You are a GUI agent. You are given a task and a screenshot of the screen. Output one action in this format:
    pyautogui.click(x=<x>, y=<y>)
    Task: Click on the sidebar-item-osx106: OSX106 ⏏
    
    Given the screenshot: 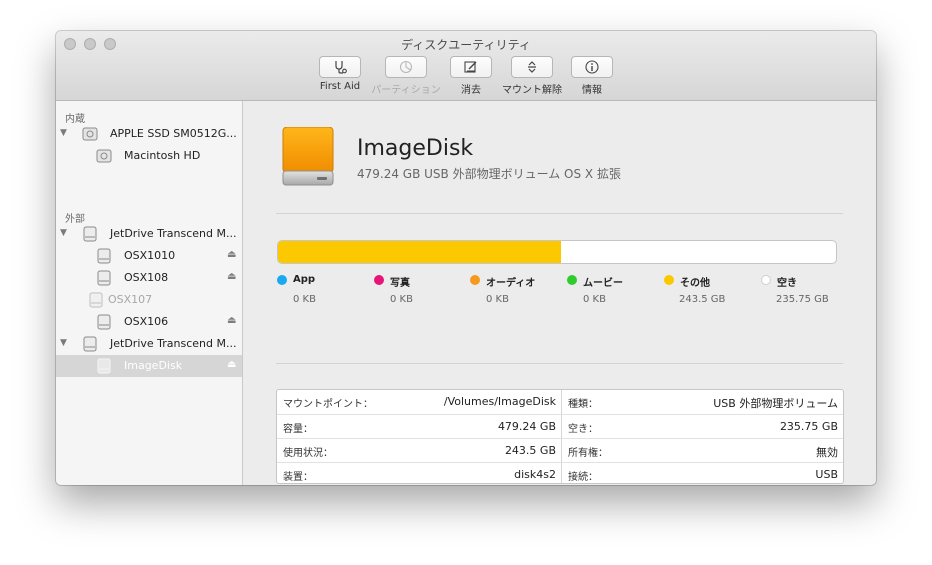 What is the action you would take?
    pyautogui.click(x=149, y=322)
    